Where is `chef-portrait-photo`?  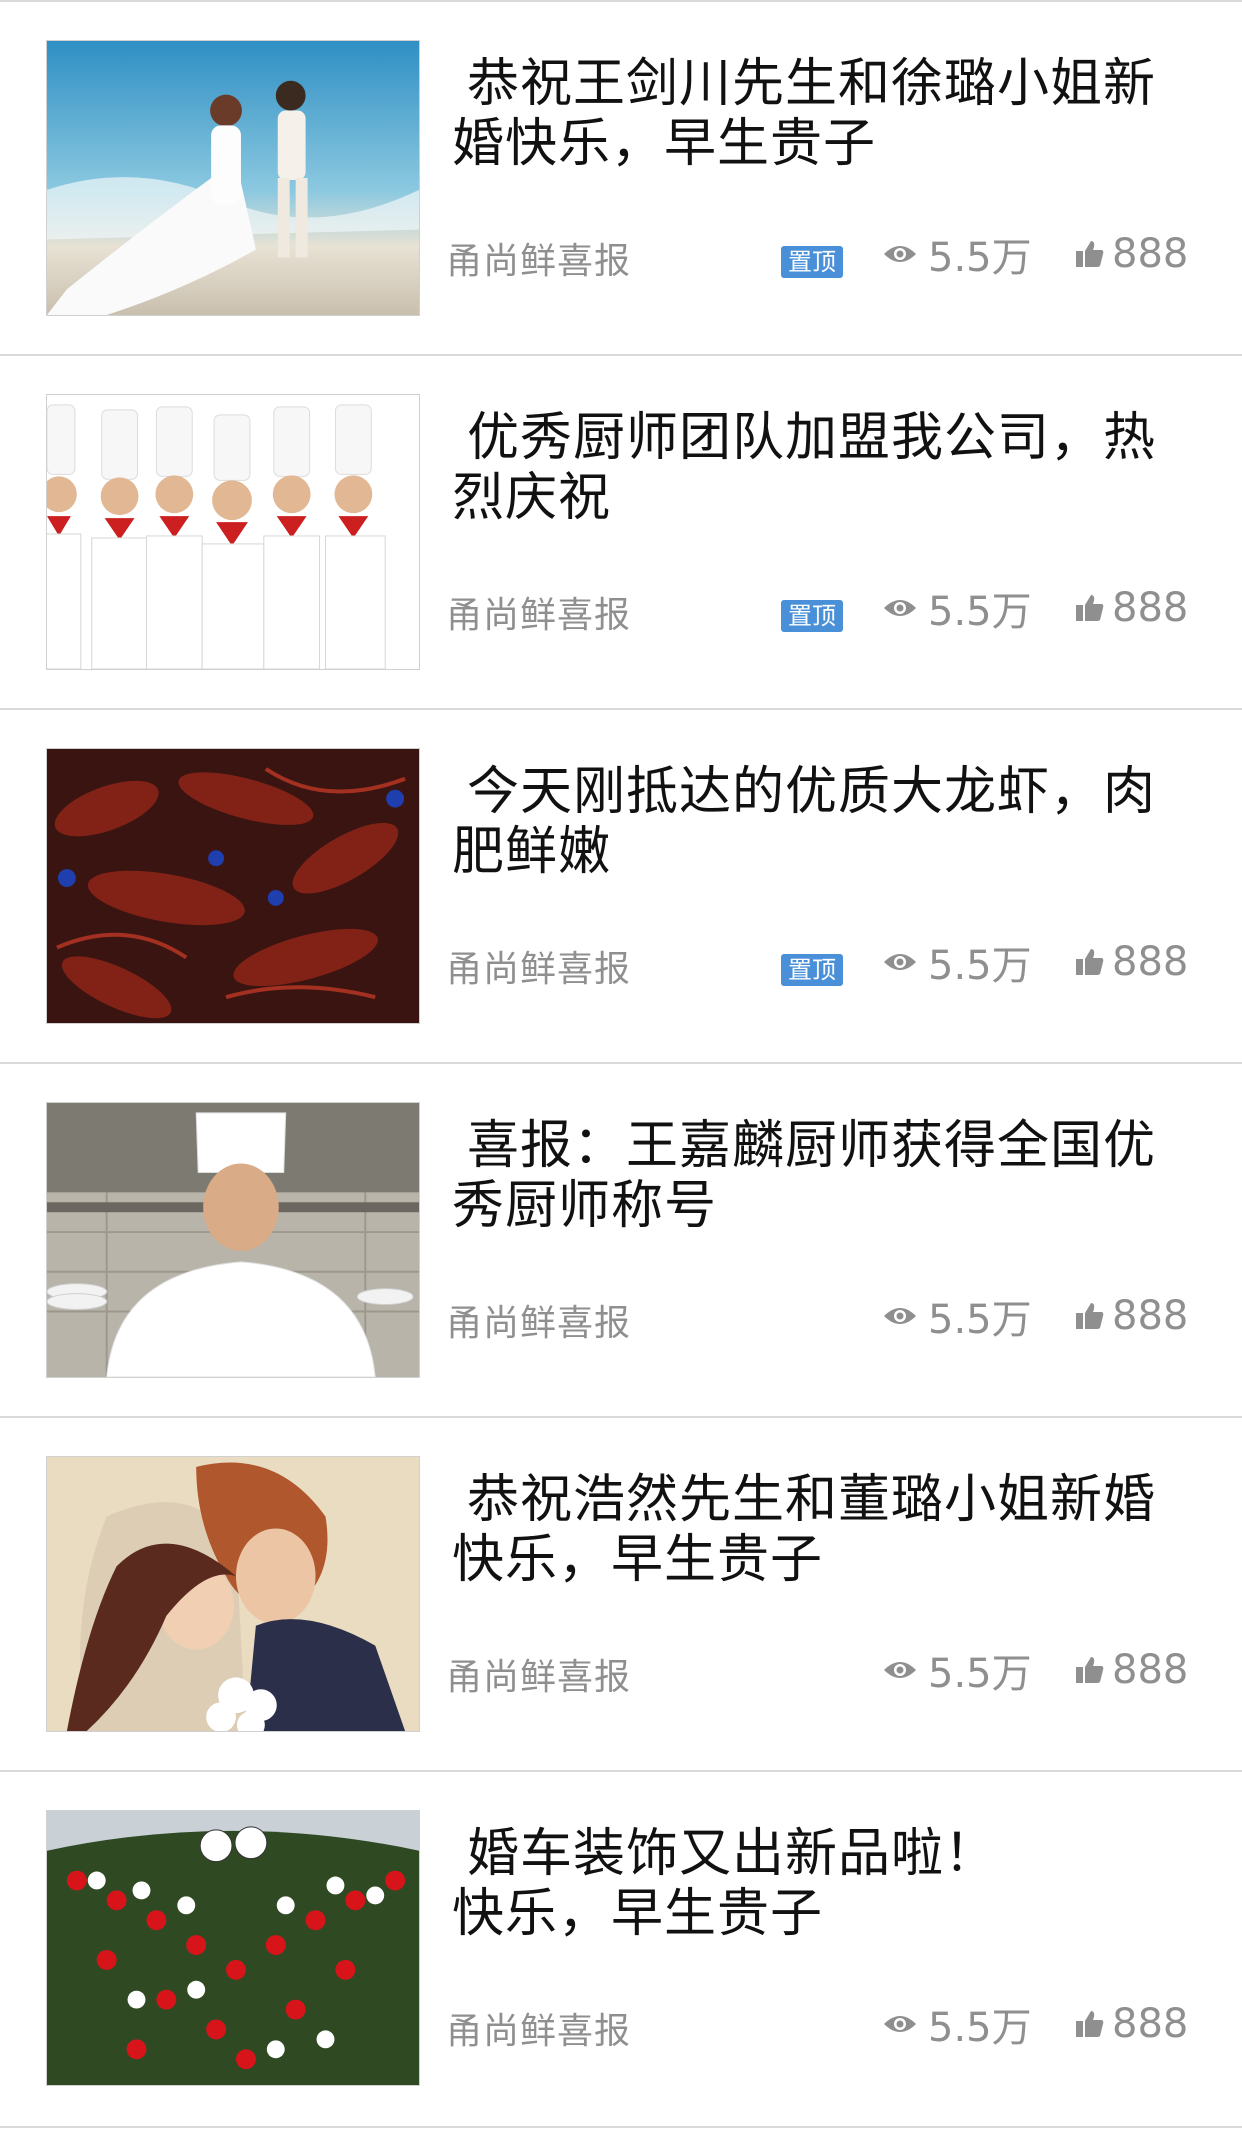
chef-portrait-photo is located at coordinates (233, 1240).